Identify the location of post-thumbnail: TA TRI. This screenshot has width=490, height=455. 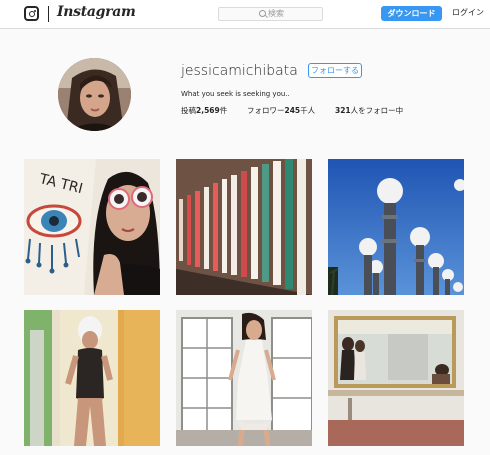
(92, 227).